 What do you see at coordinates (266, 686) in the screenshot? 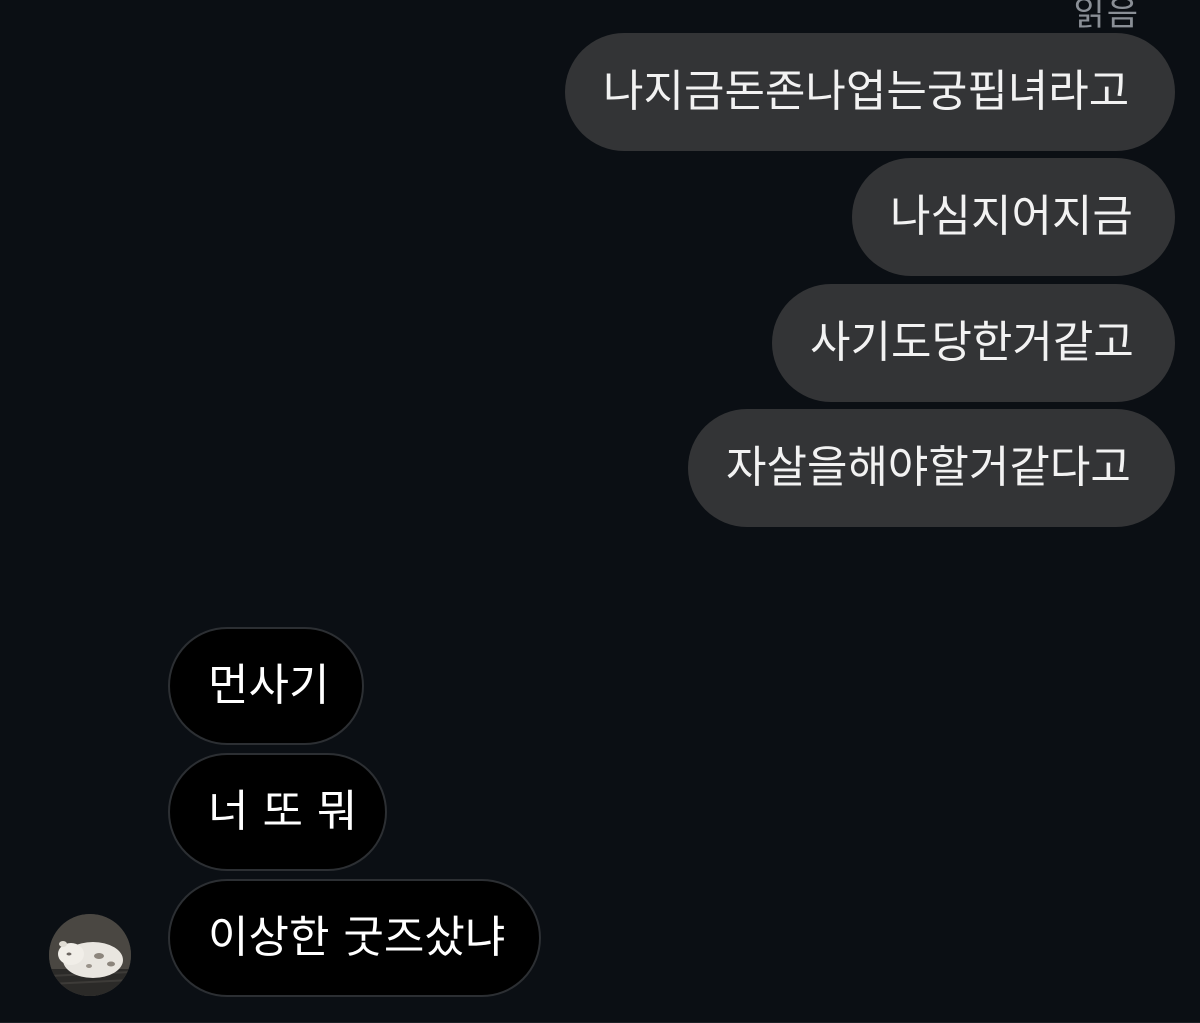
I see `received-message-bubble: 먼사기` at bounding box center [266, 686].